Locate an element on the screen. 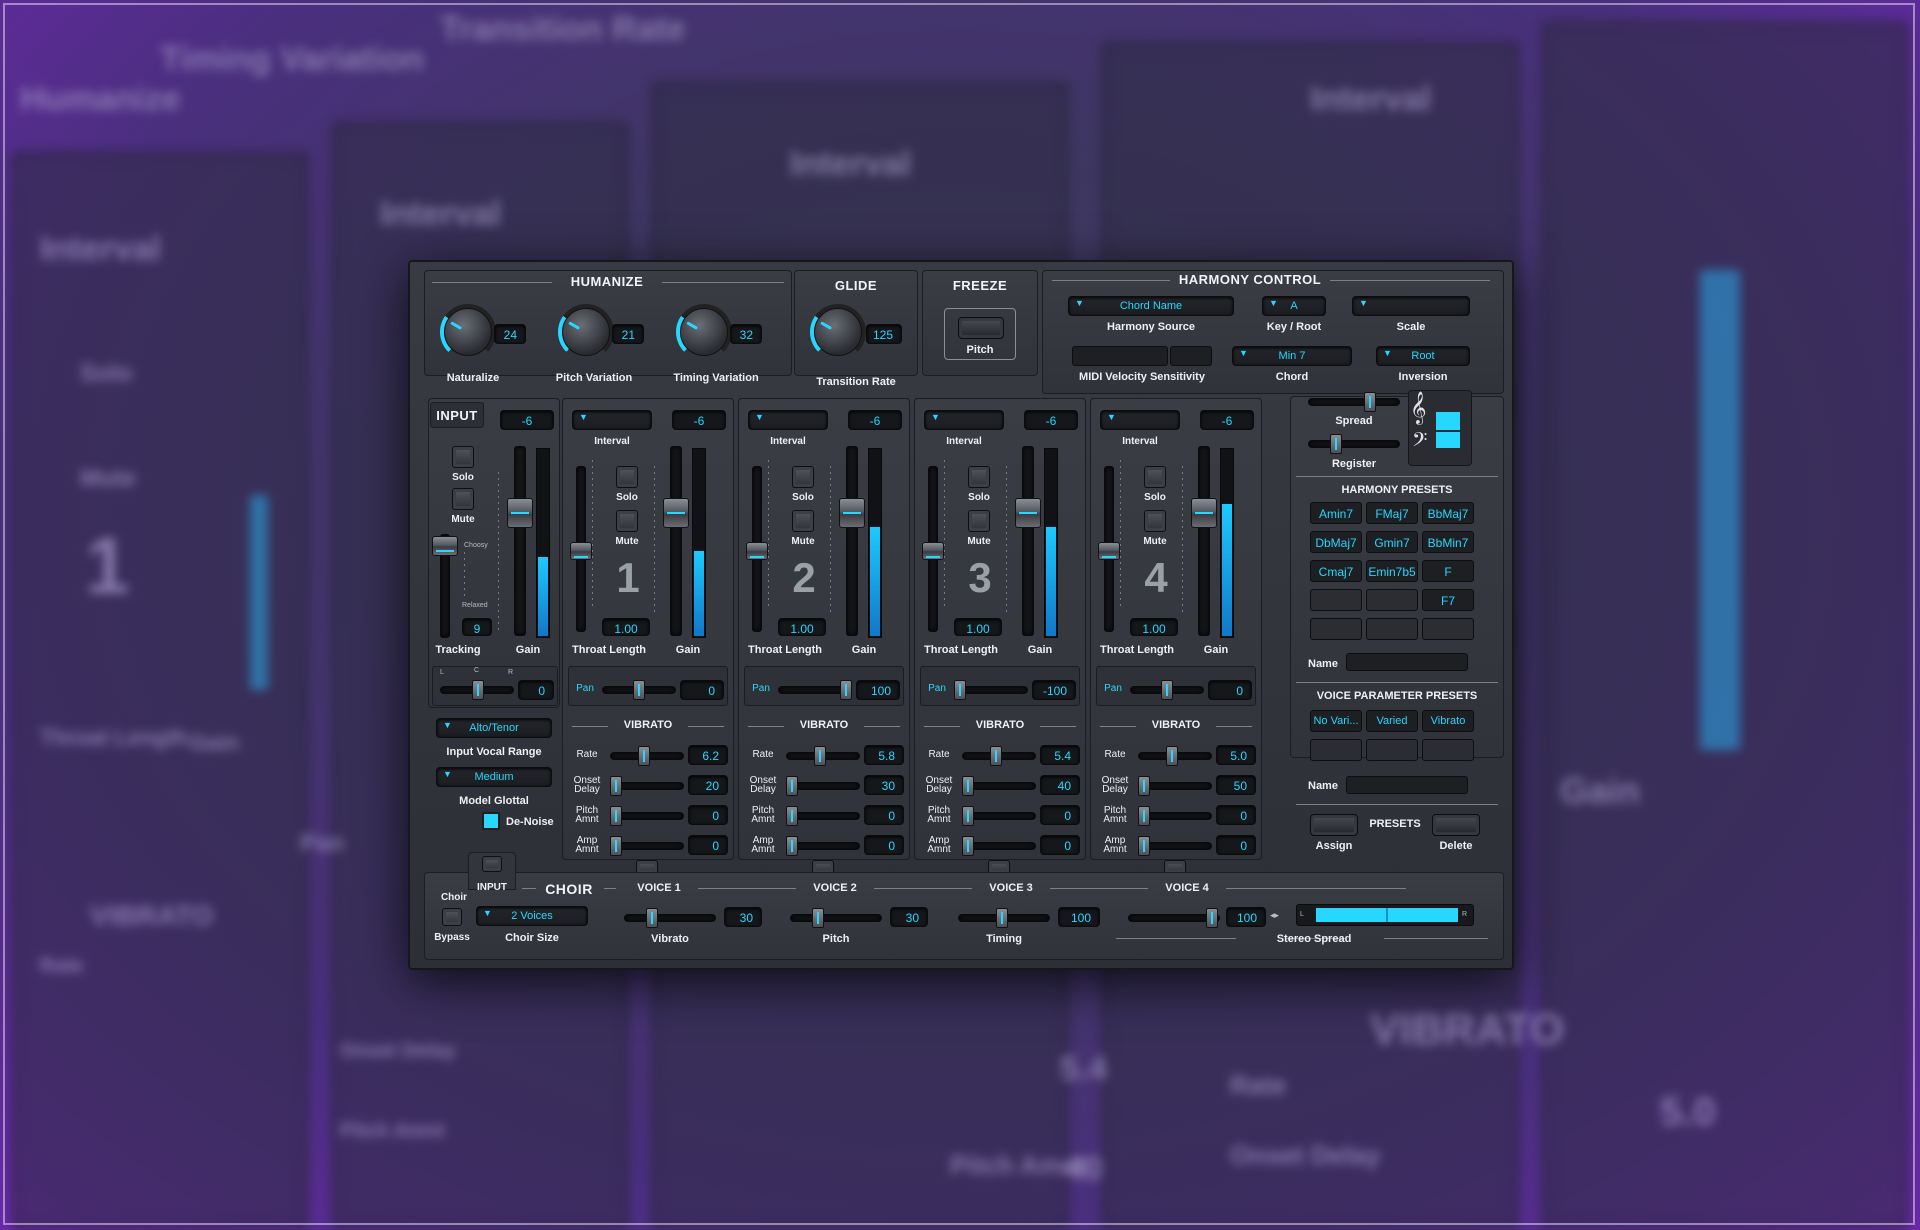  freeze-pitch-button is located at coordinates (981, 328).